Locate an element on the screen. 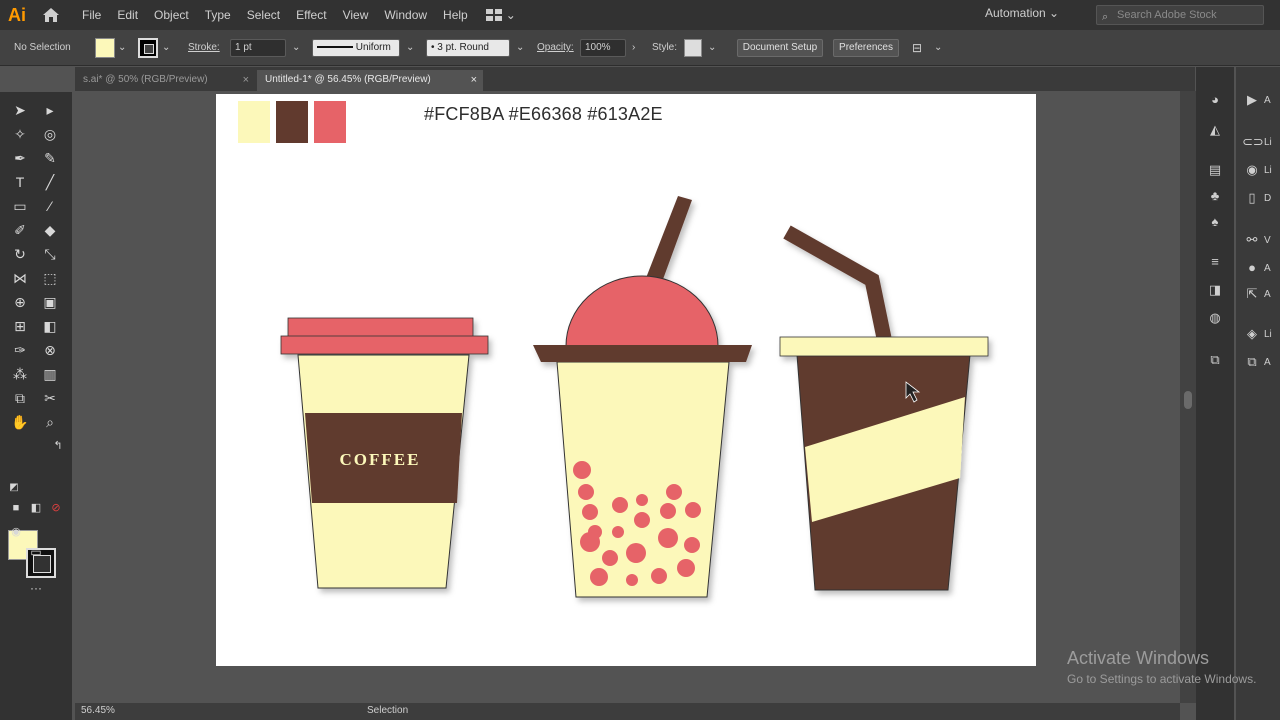 The height and width of the screenshot is (720, 1280). watermark-title: Activate Windows is located at coordinates (1138, 658).